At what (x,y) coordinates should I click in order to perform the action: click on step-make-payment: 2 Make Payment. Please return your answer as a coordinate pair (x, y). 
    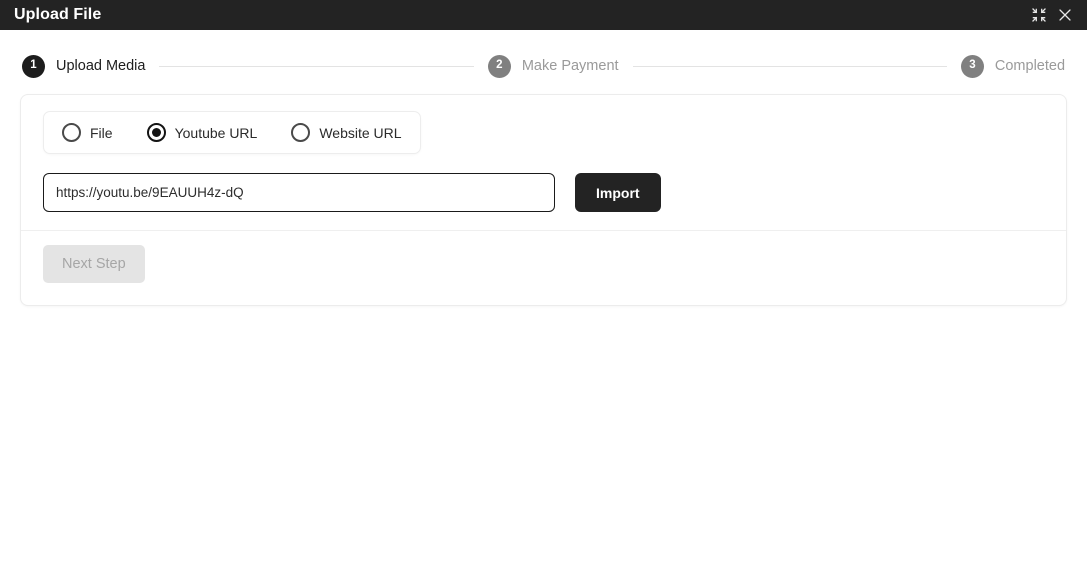
    Looking at the image, I should click on (553, 66).